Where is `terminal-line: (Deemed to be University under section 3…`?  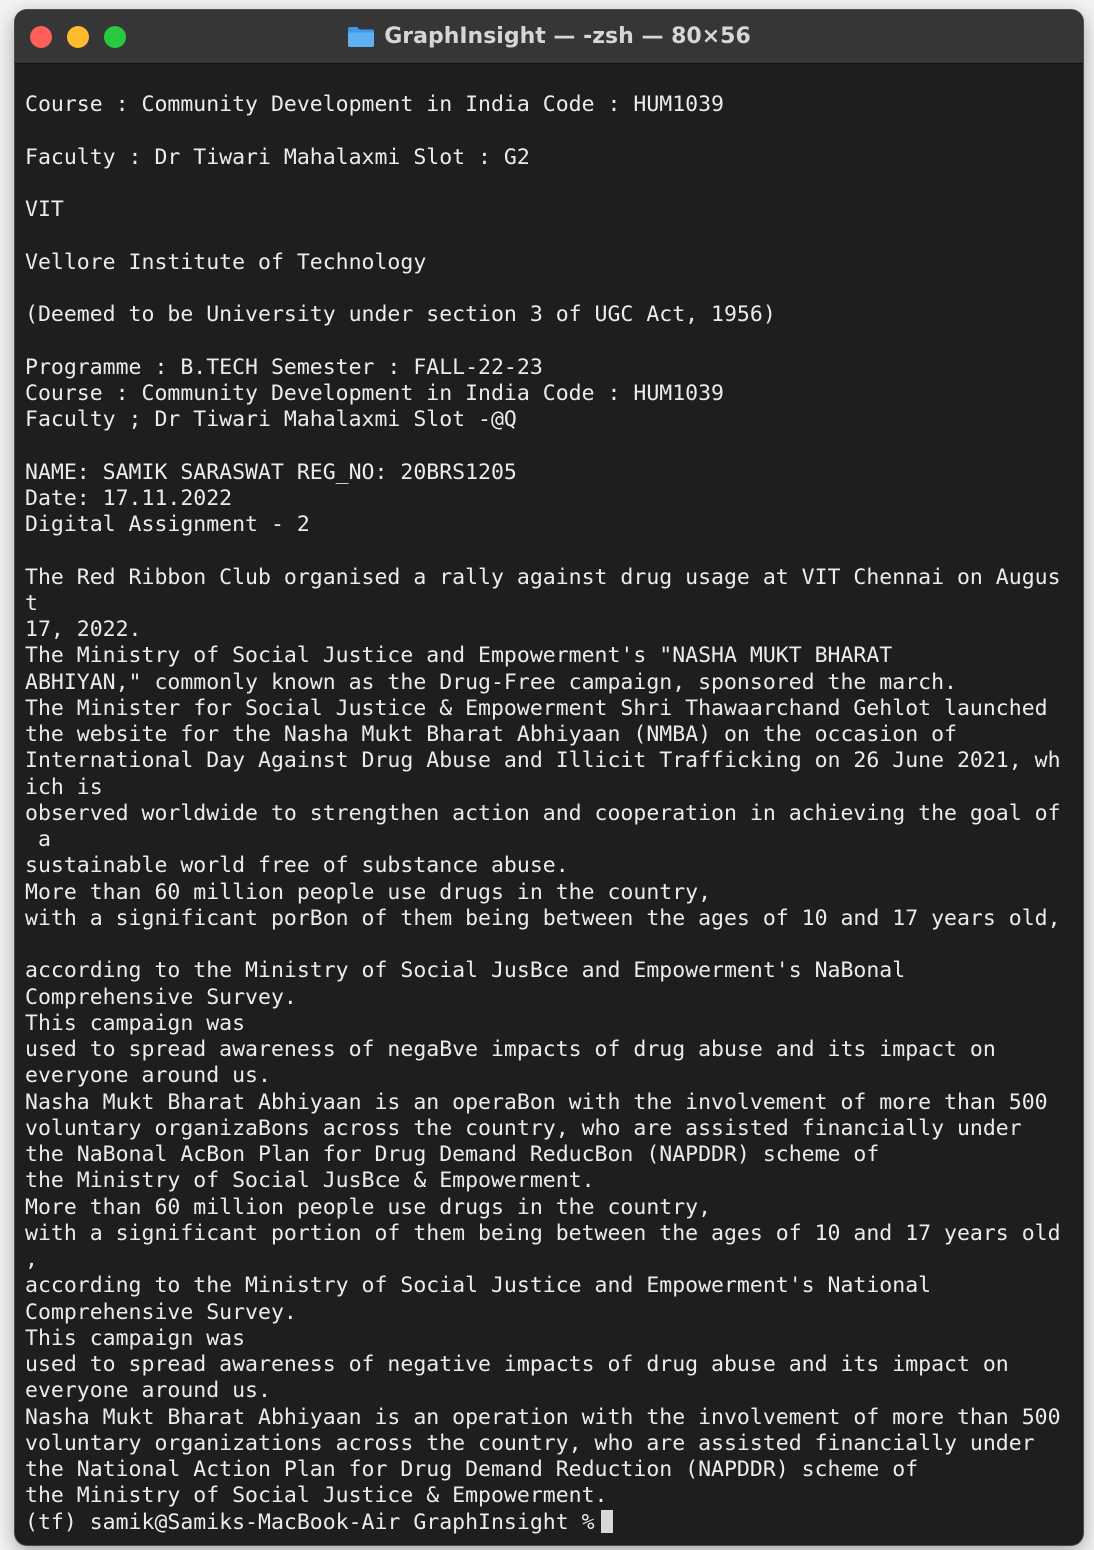
terminal-line: (Deemed to be University under section 3… is located at coordinates (400, 314).